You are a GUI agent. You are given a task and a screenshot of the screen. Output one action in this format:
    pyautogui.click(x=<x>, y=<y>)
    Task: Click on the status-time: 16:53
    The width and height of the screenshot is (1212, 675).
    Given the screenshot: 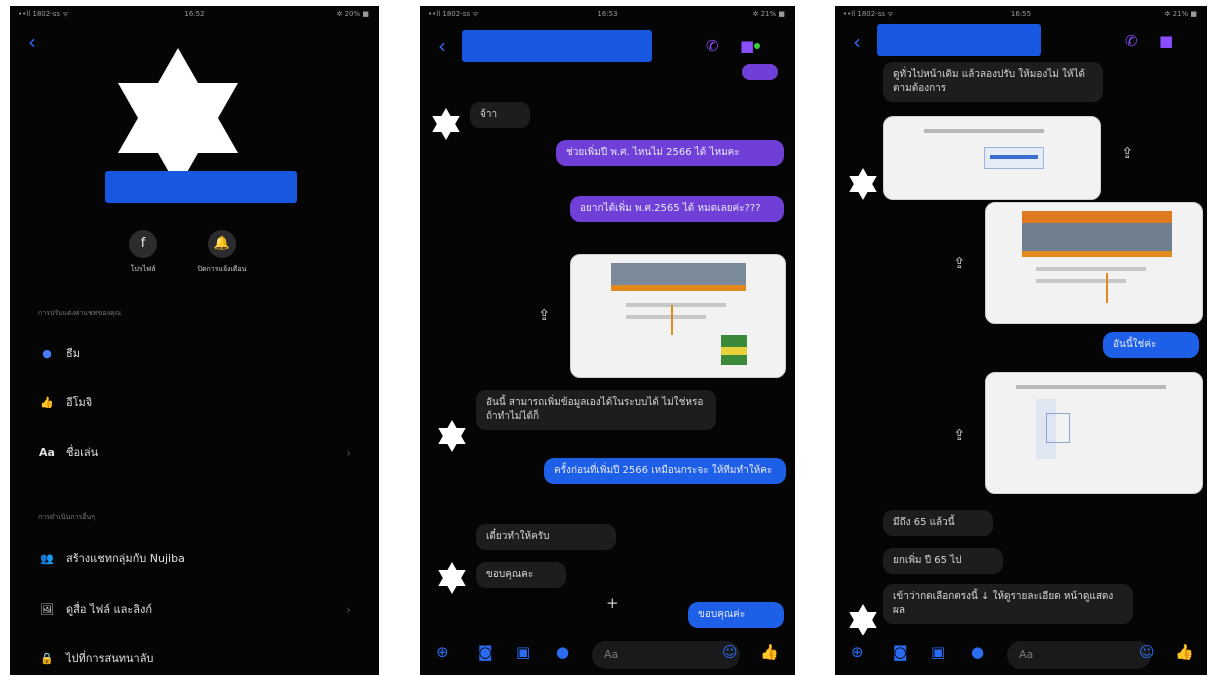 What is the action you would take?
    pyautogui.click(x=607, y=14)
    